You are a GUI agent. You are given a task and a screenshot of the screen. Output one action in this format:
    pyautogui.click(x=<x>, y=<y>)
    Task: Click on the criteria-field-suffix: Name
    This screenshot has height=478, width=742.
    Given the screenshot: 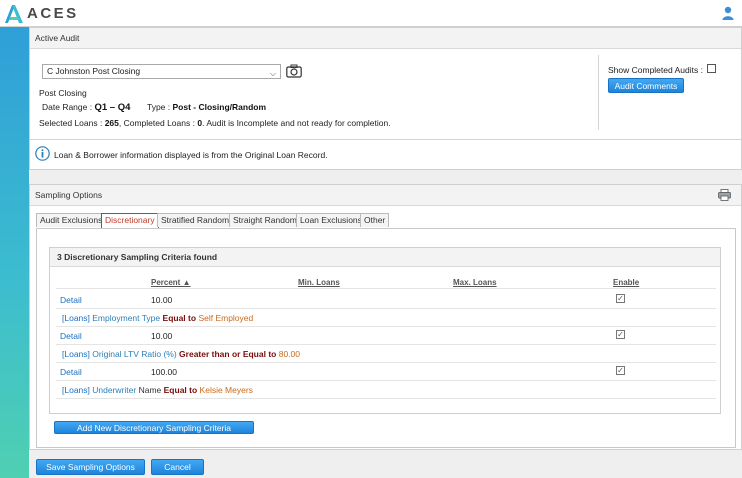 What is the action you would take?
    pyautogui.click(x=150, y=390)
    